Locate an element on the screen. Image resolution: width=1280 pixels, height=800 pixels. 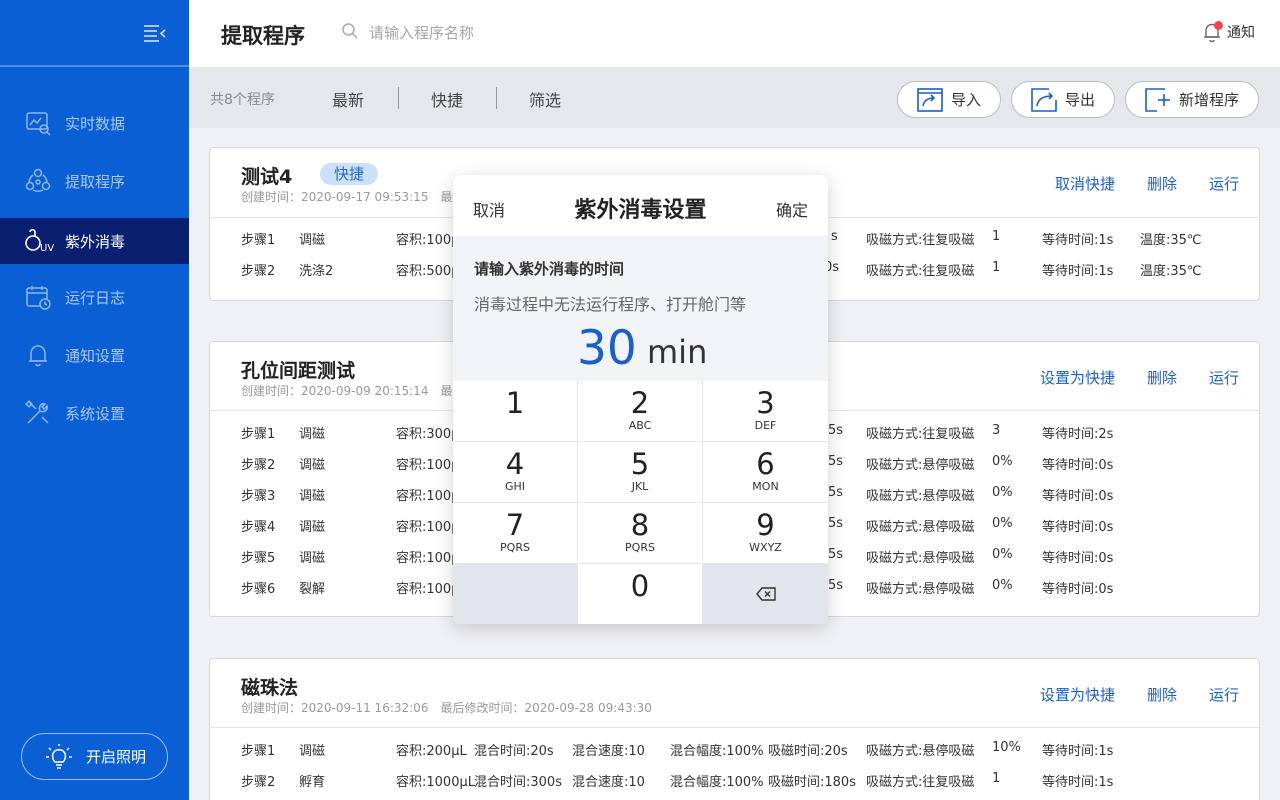
key-letters: DEF is located at coordinates (765, 425).